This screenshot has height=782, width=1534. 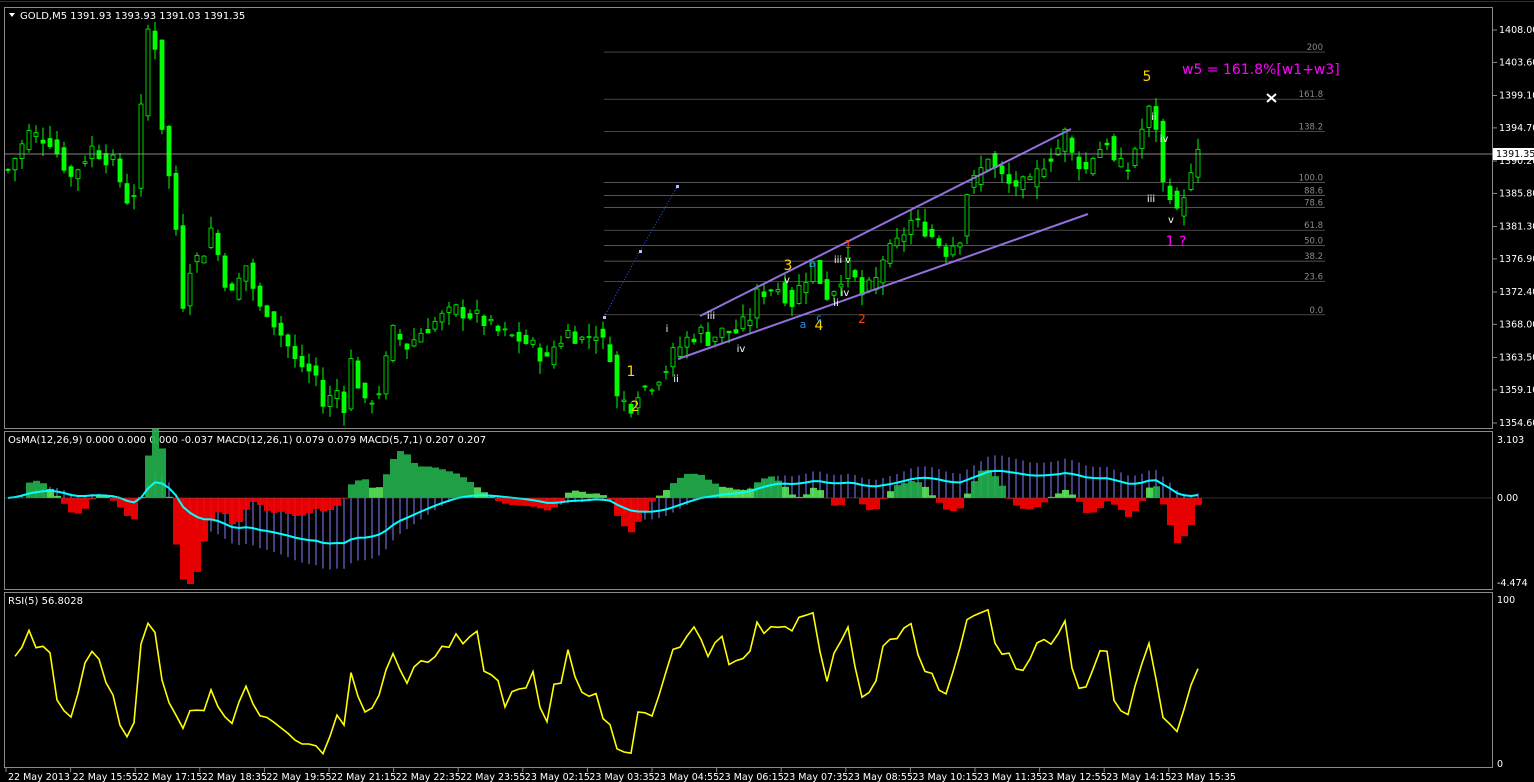 What do you see at coordinates (1009, 777) in the screenshot?
I see `time-tick-label: 23 May 11:35` at bounding box center [1009, 777].